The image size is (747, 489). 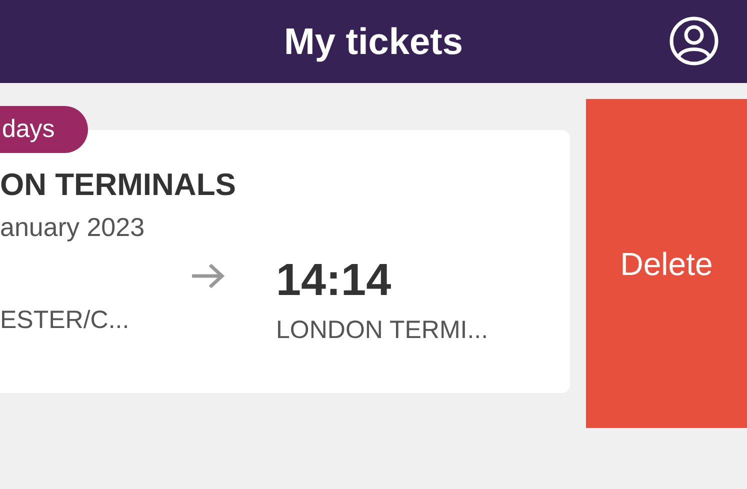 I want to click on user-icon, so click(x=694, y=41).